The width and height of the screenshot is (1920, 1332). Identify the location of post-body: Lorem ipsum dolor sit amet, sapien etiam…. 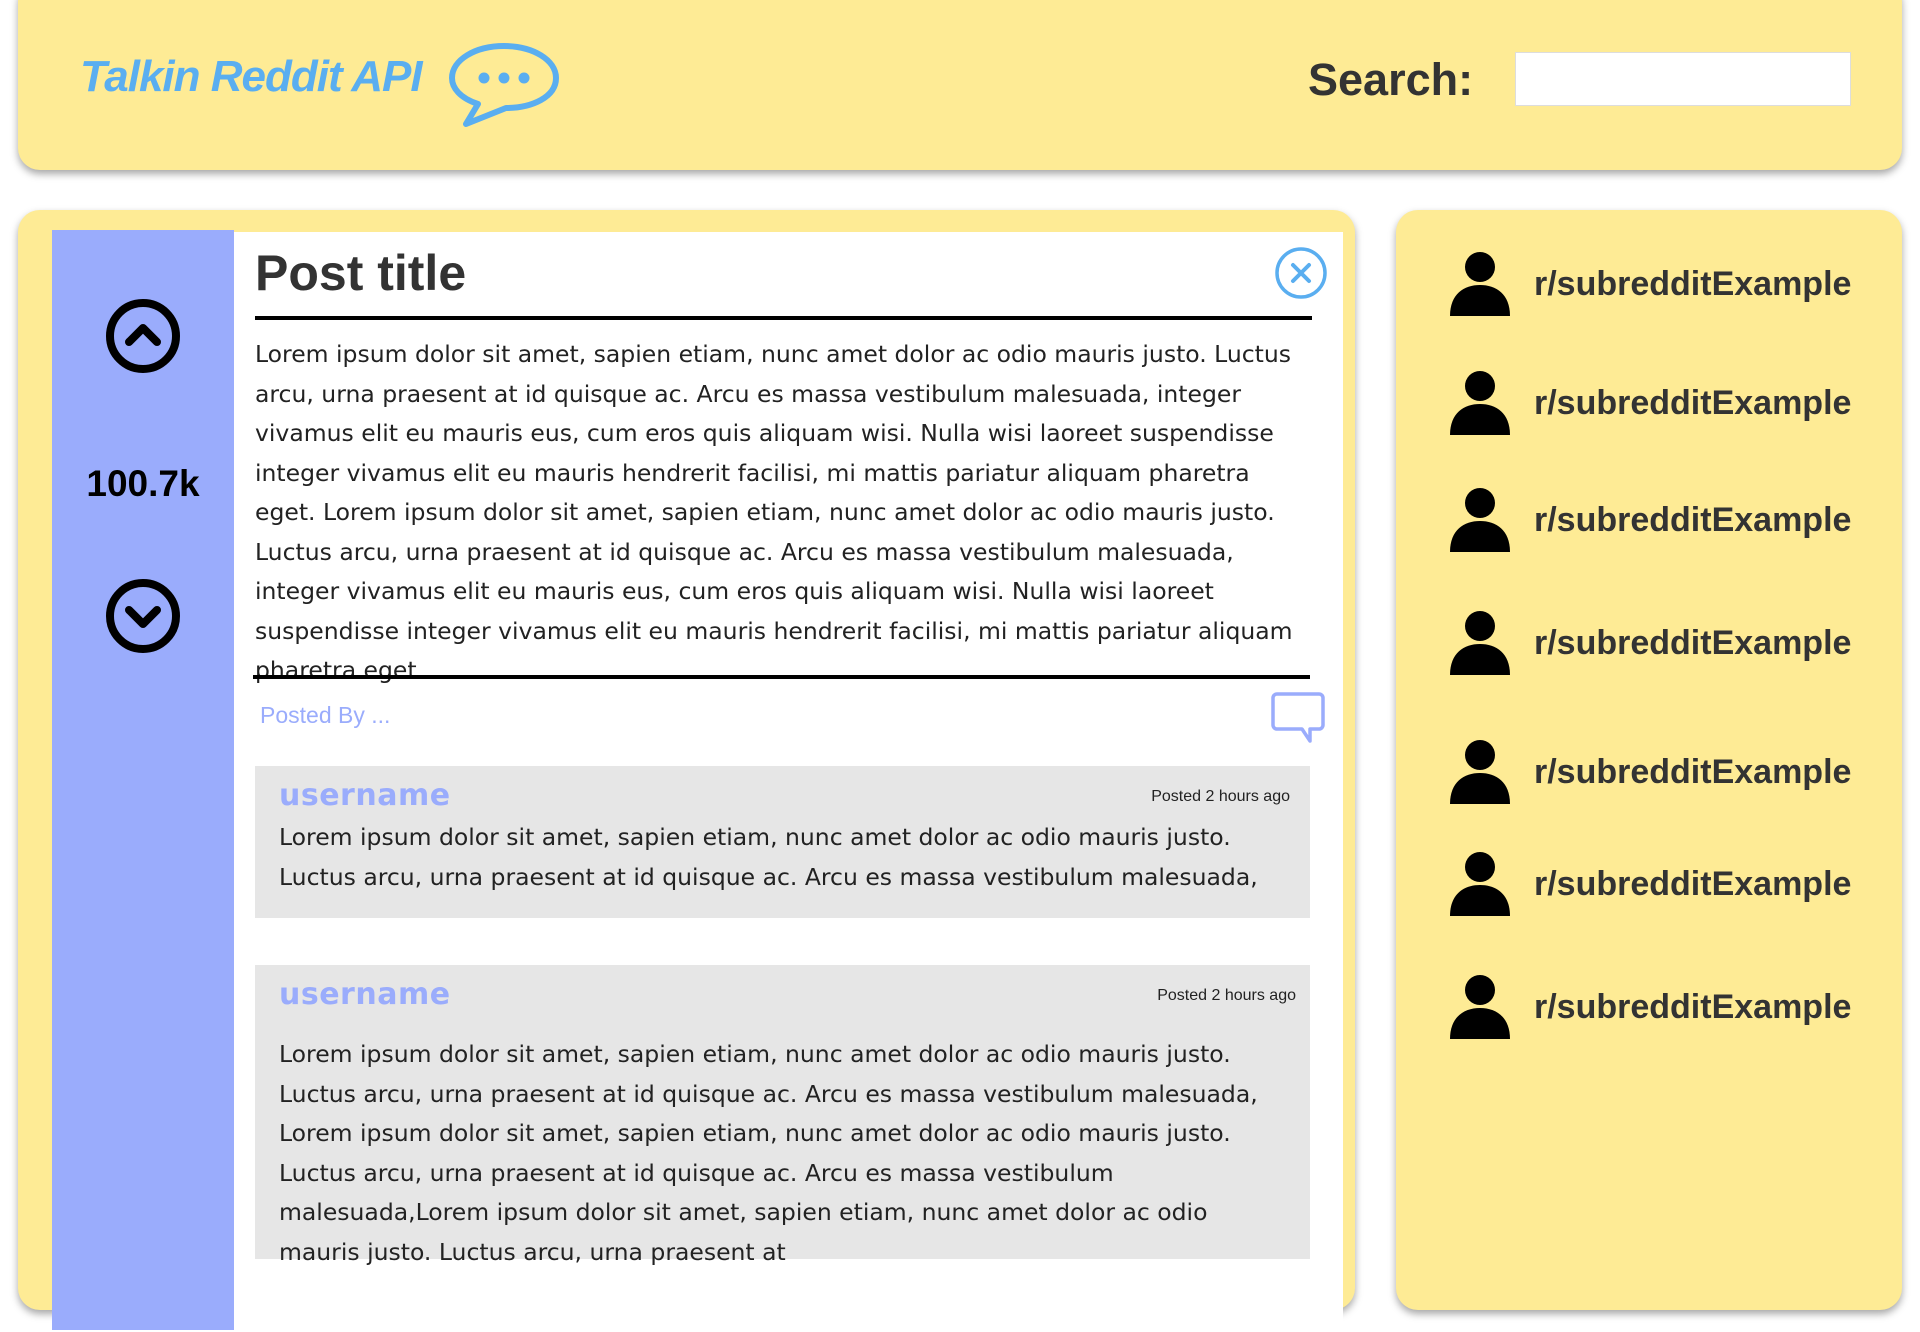
(774, 512).